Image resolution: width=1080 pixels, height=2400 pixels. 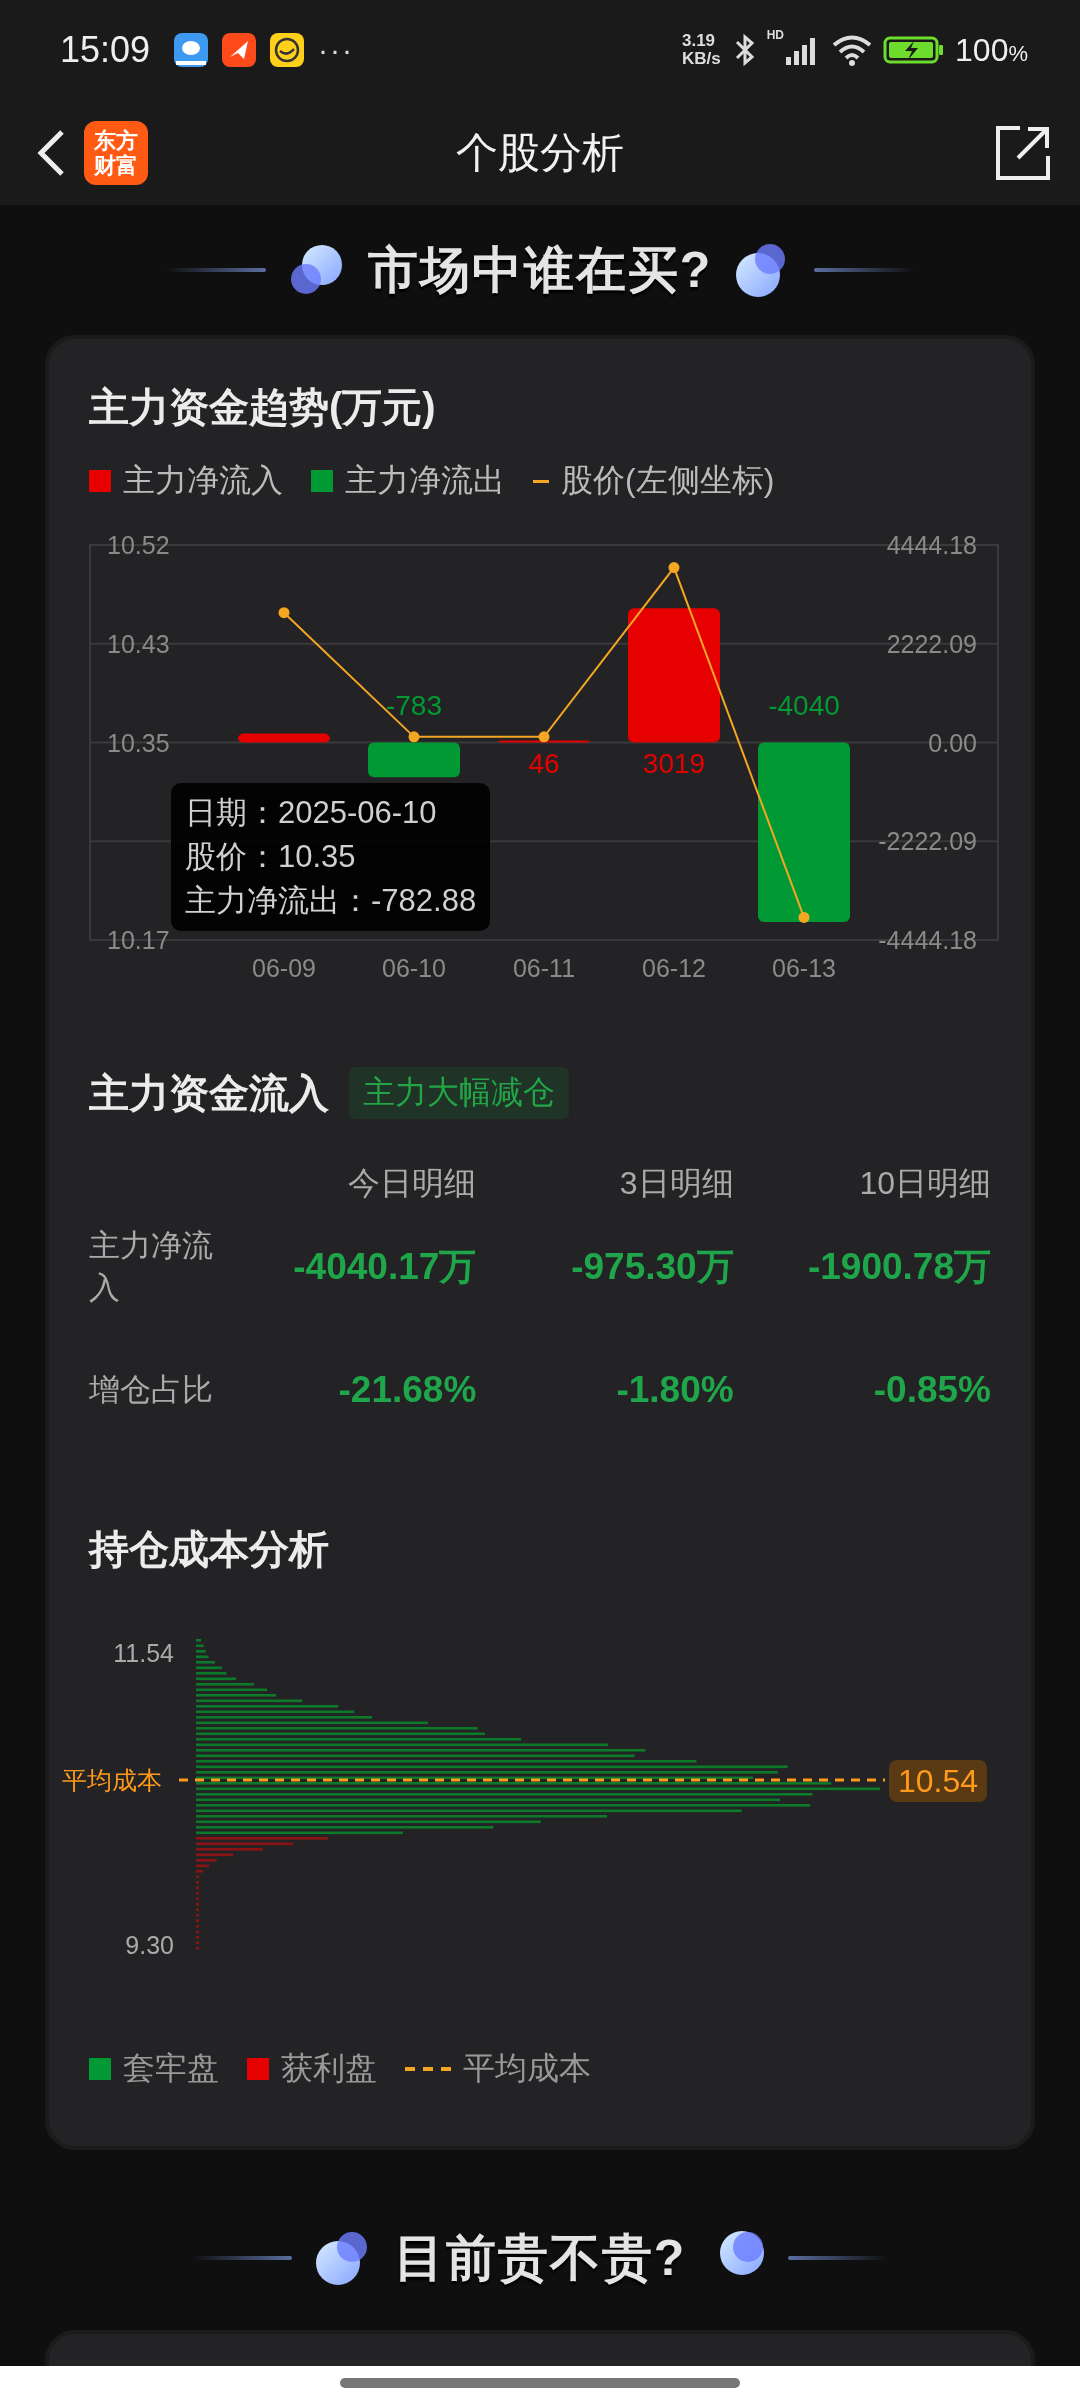 What do you see at coordinates (668, 480) in the screenshot?
I see `legend-label: 股价(左侧坐标)` at bounding box center [668, 480].